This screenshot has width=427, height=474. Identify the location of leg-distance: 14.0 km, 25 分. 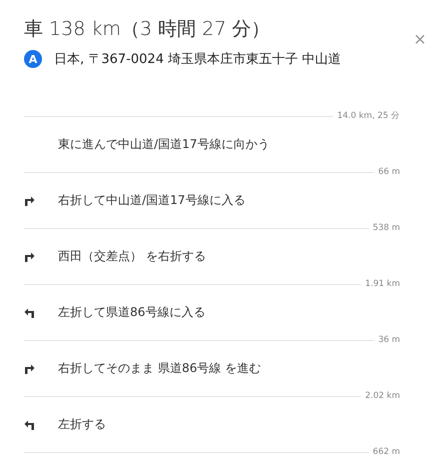
(368, 116).